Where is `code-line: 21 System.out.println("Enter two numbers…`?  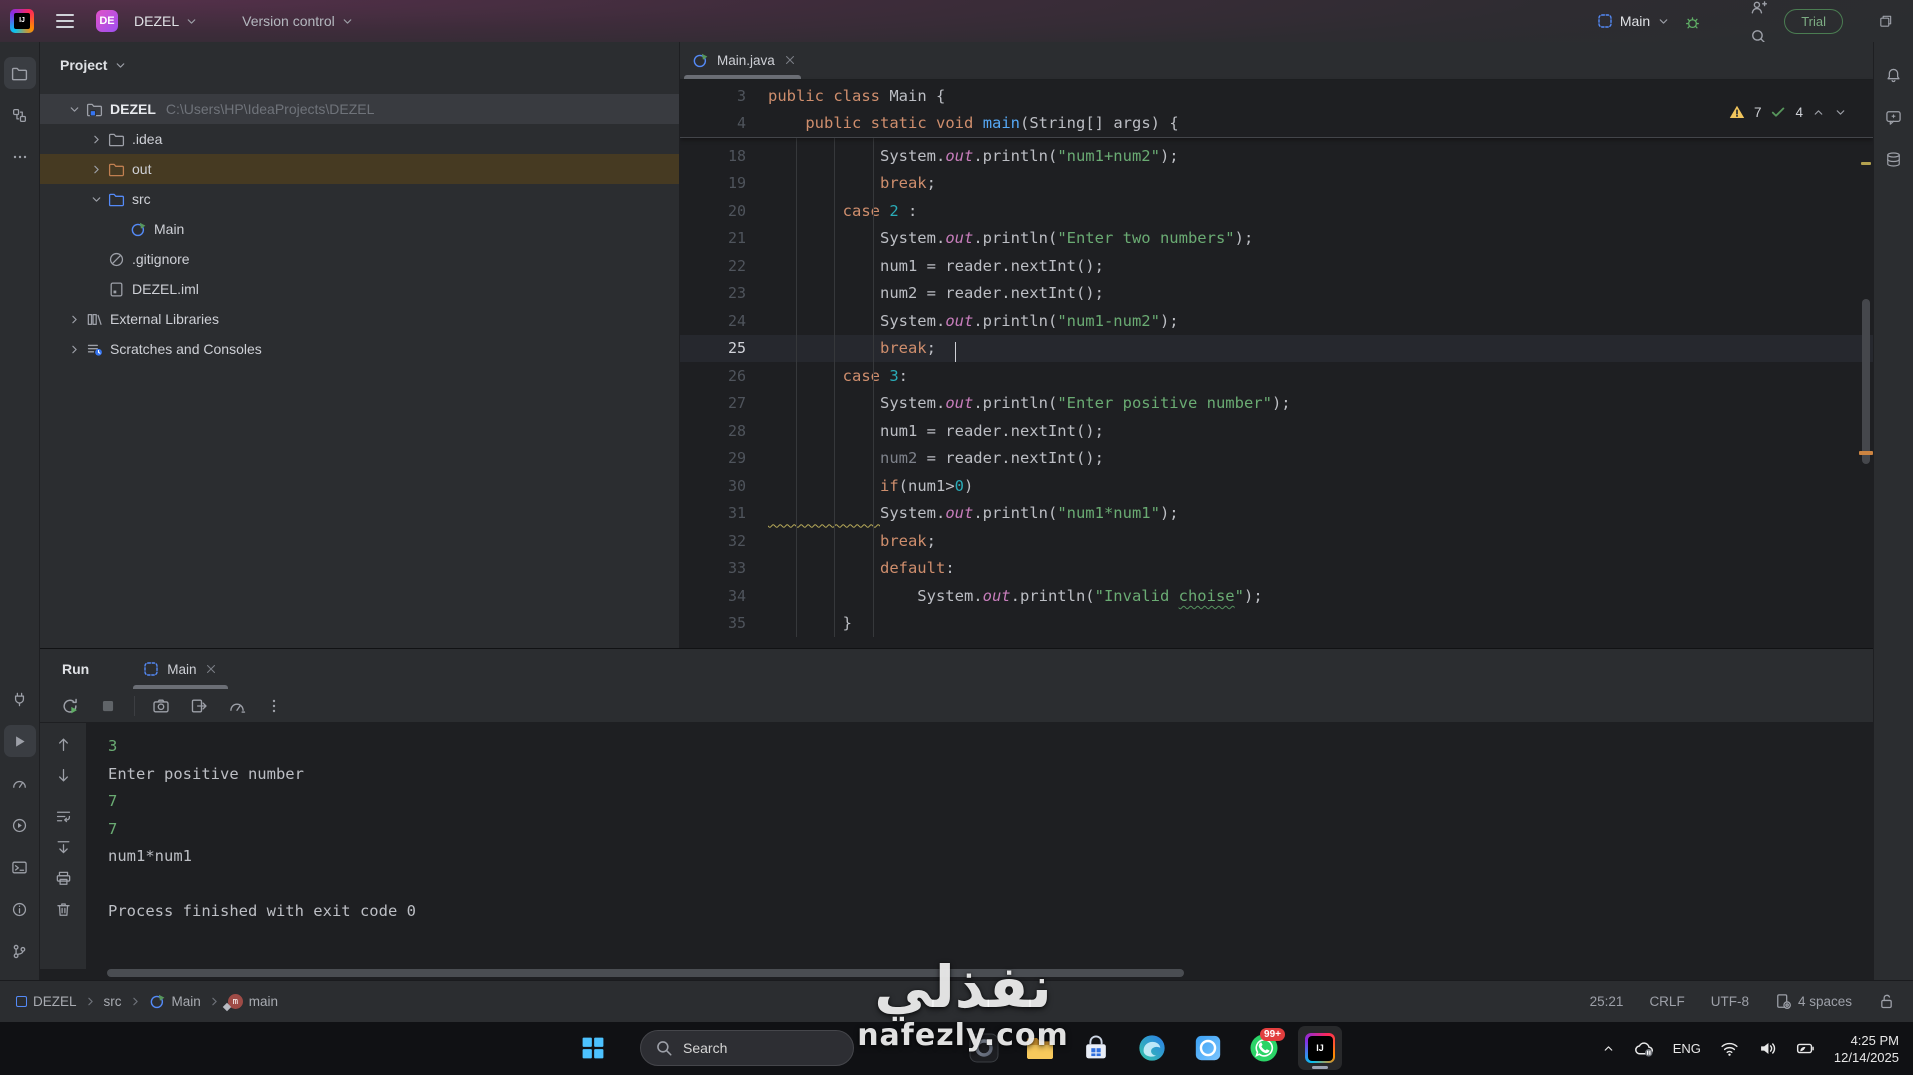 code-line: 21 System.out.println("Enter two numbers… is located at coordinates (1276, 239).